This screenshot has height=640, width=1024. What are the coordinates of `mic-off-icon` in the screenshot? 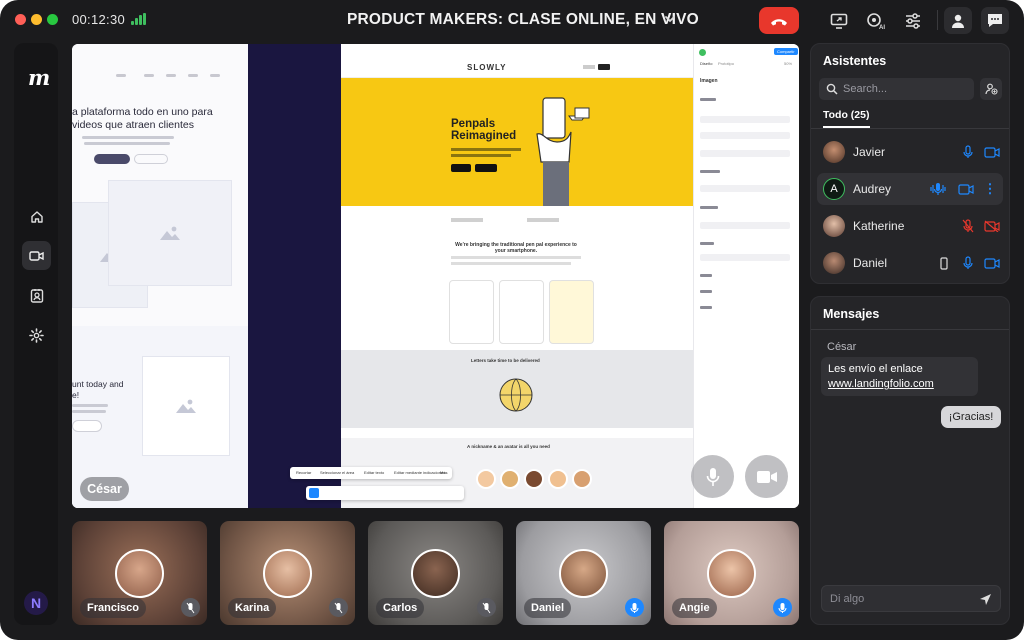 It's located at (968, 226).